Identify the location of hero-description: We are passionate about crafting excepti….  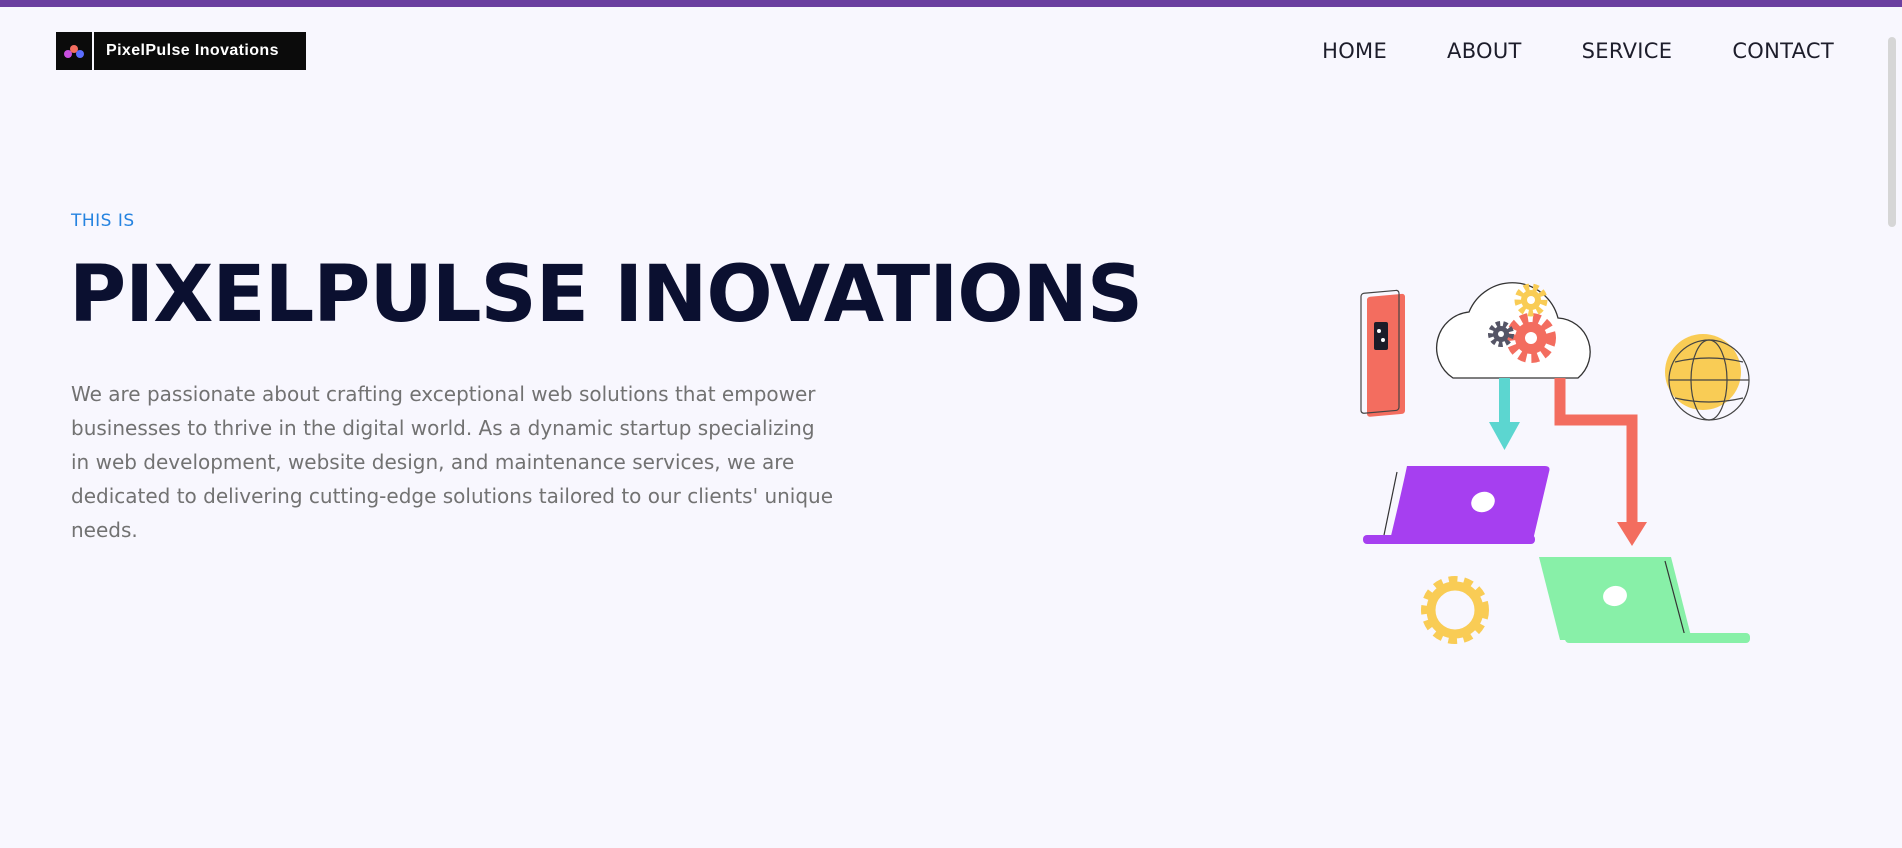
(452, 462).